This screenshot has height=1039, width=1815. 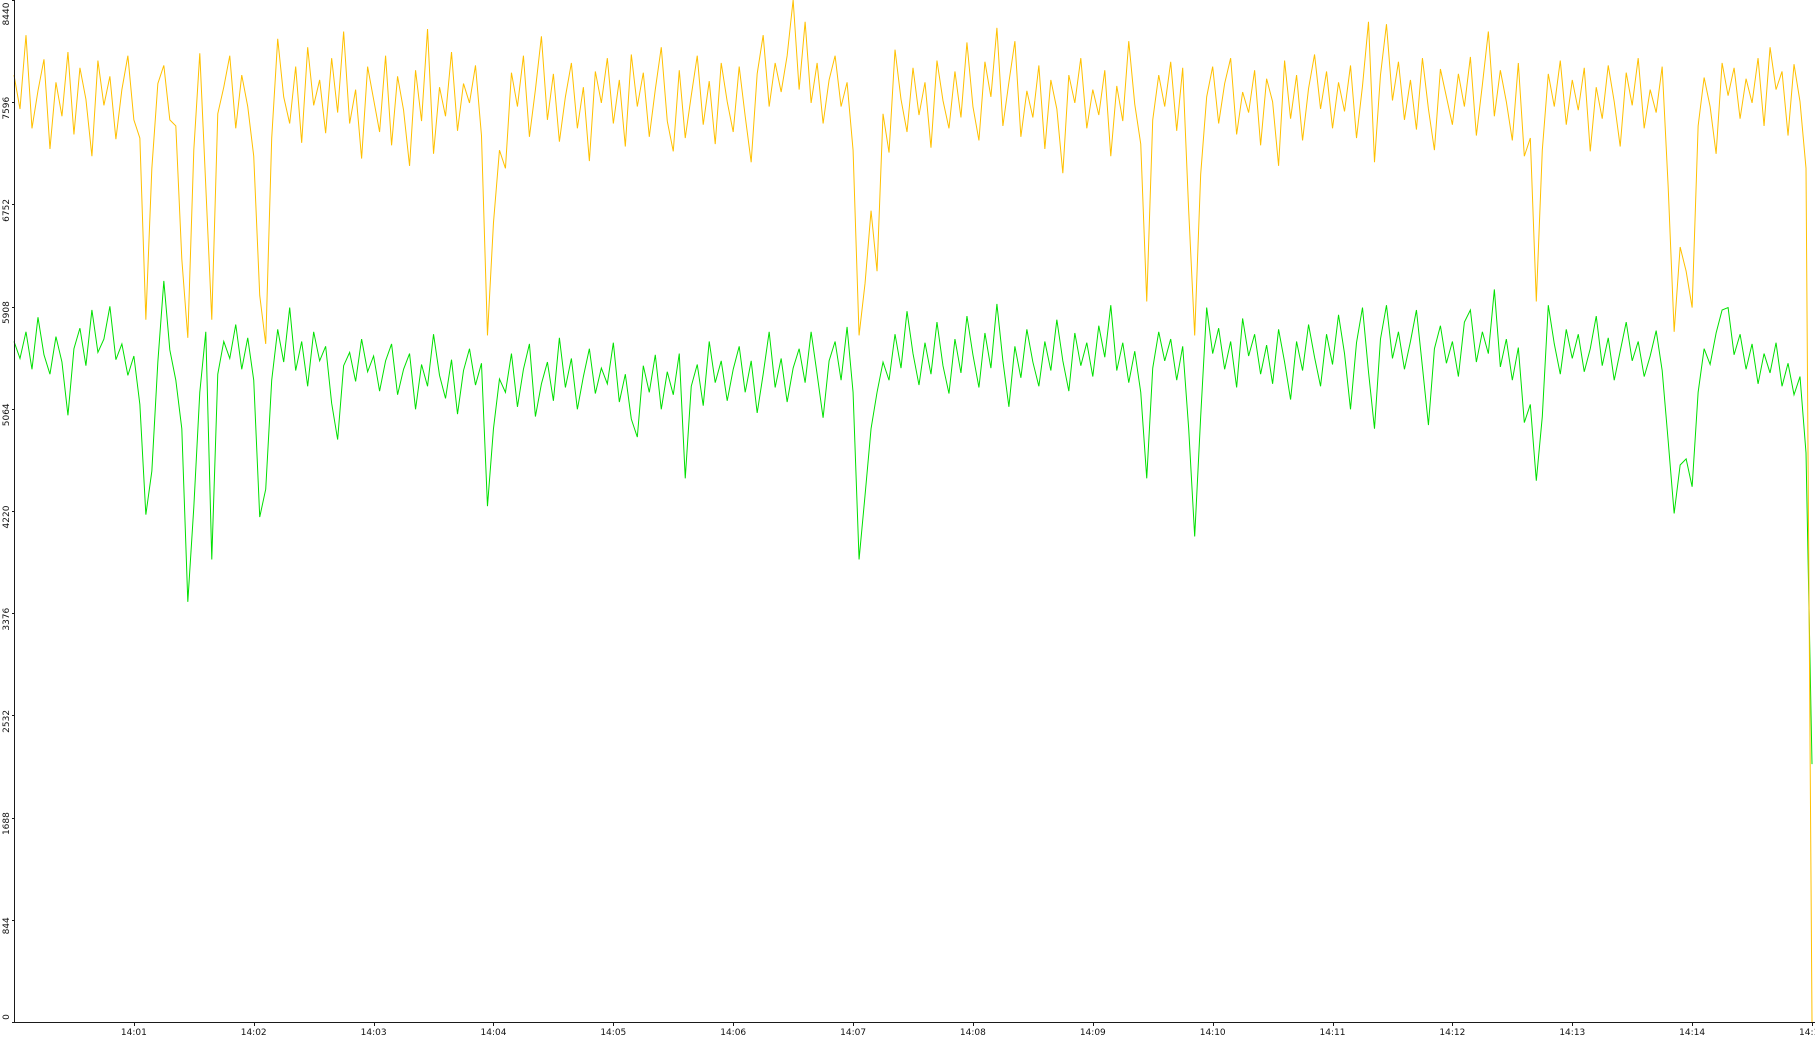 I want to click on y-tick-label: 5064, so click(x=7, y=414).